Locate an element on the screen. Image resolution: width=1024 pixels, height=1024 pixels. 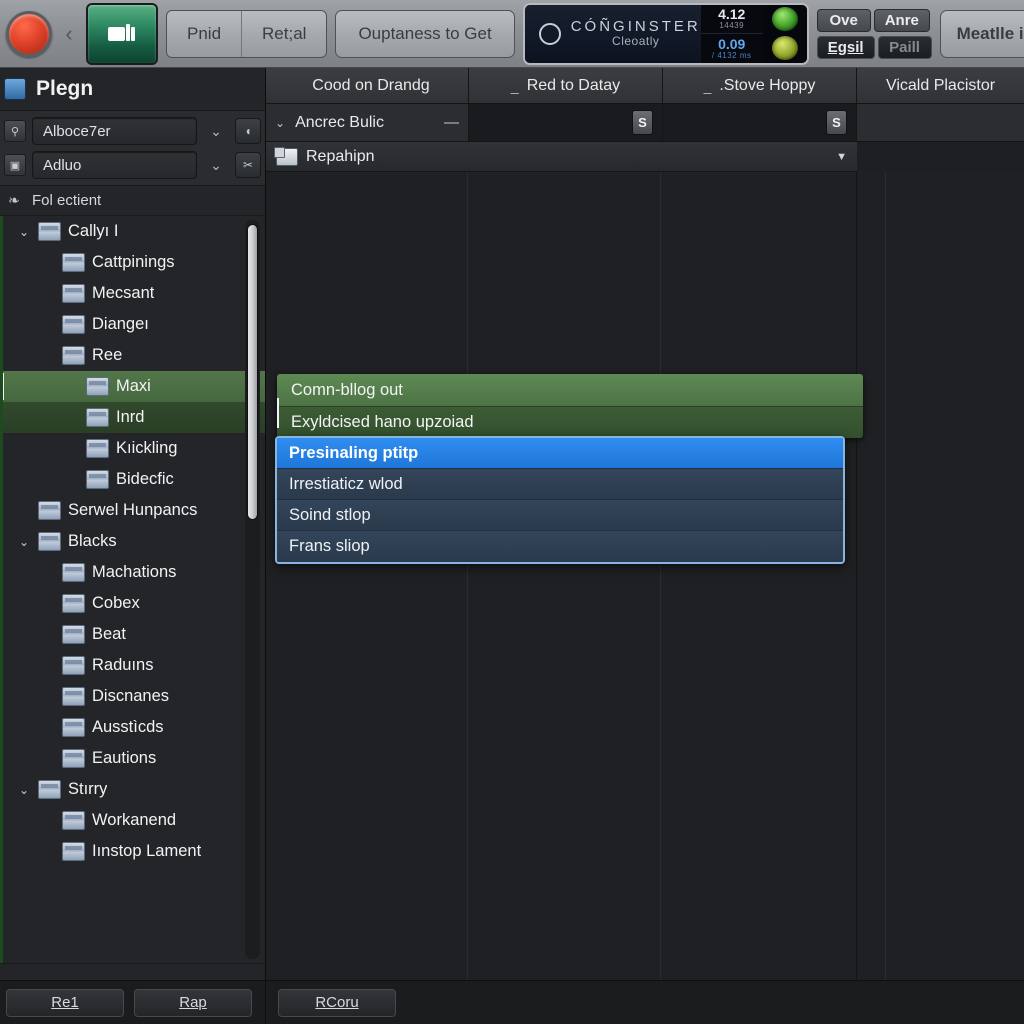
tree-item: ⌄Raduıns is located at coordinates (134, 665).